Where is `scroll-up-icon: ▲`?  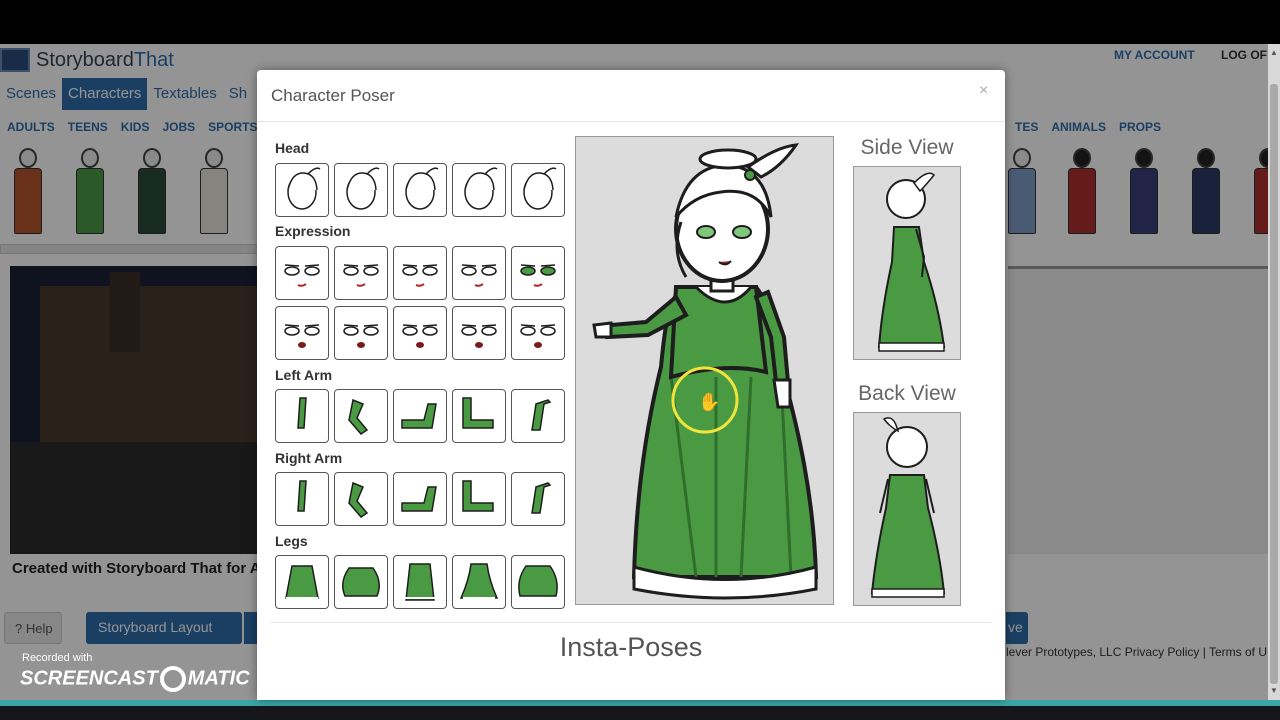 scroll-up-icon: ▲ is located at coordinates (1274, 52).